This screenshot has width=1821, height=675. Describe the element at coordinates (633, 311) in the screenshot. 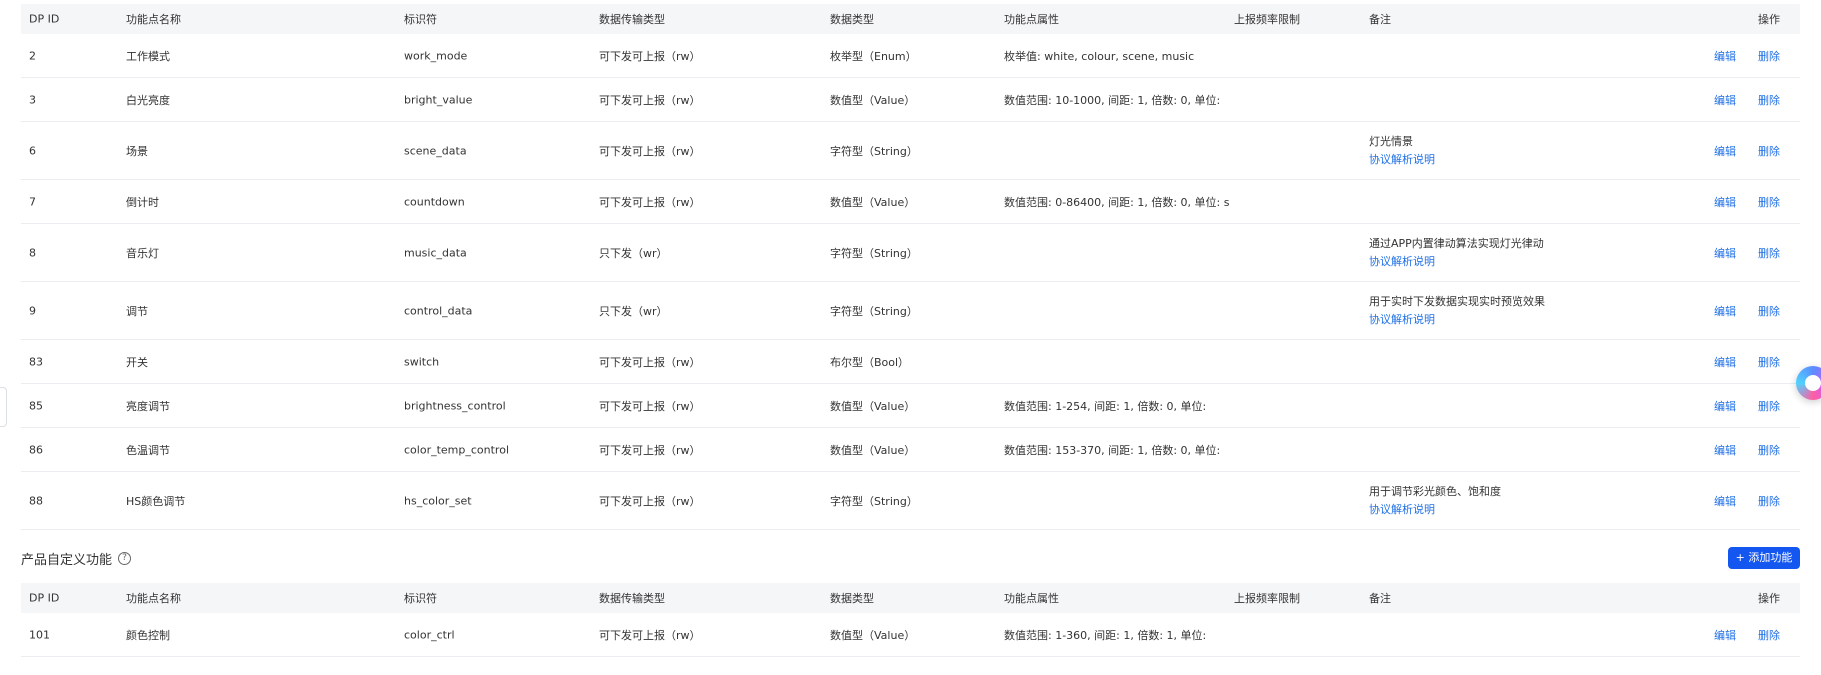

I see `transfer-type: 只下发（wr）` at that location.